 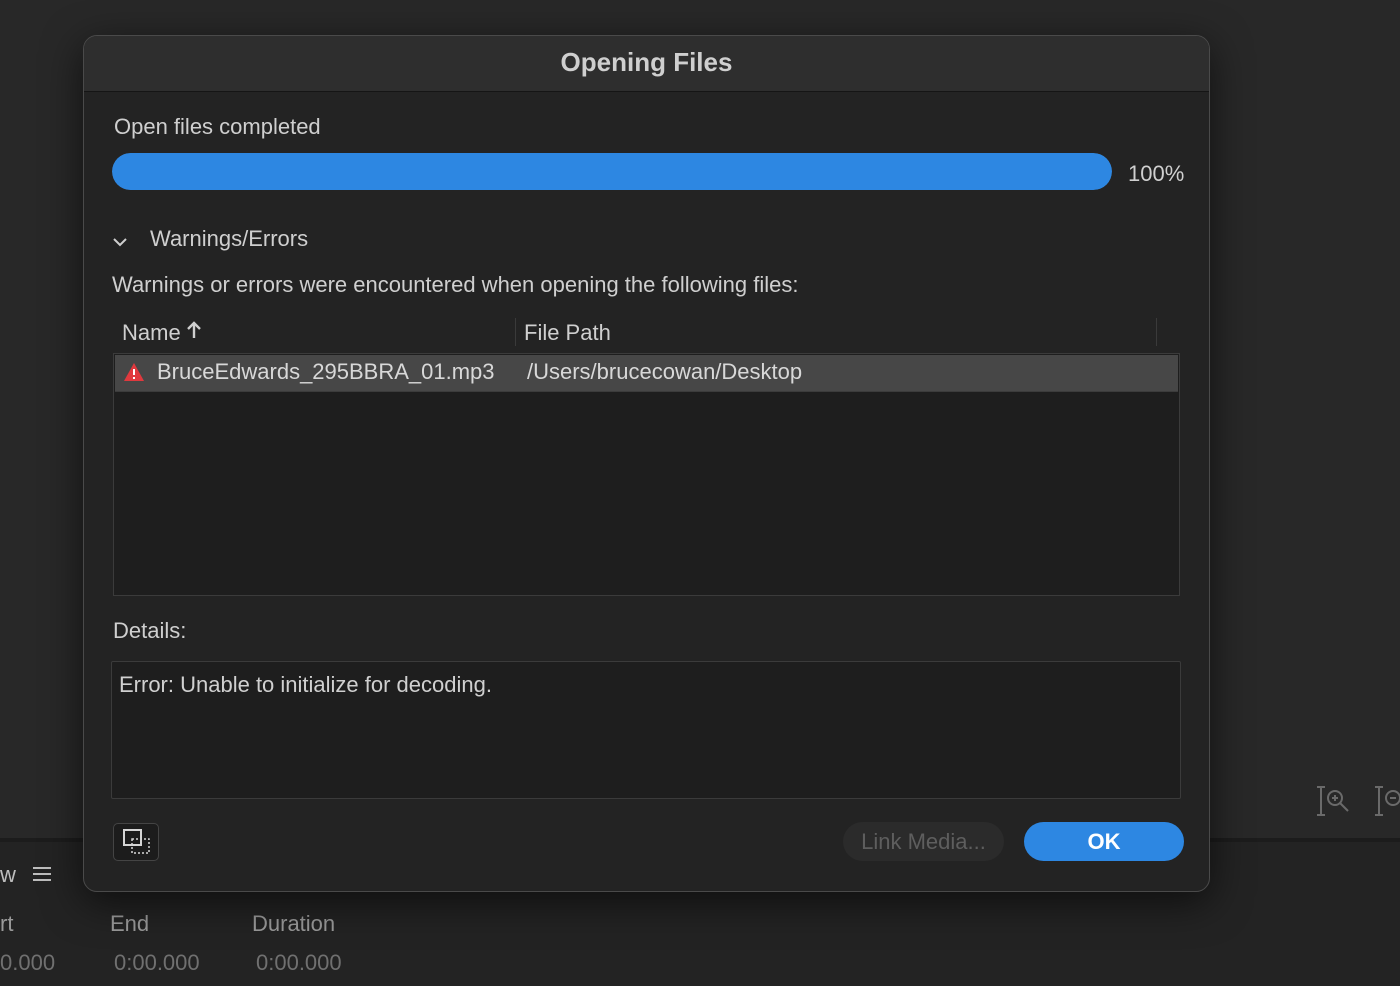 I want to click on start-value: 0.000, so click(x=28, y=962).